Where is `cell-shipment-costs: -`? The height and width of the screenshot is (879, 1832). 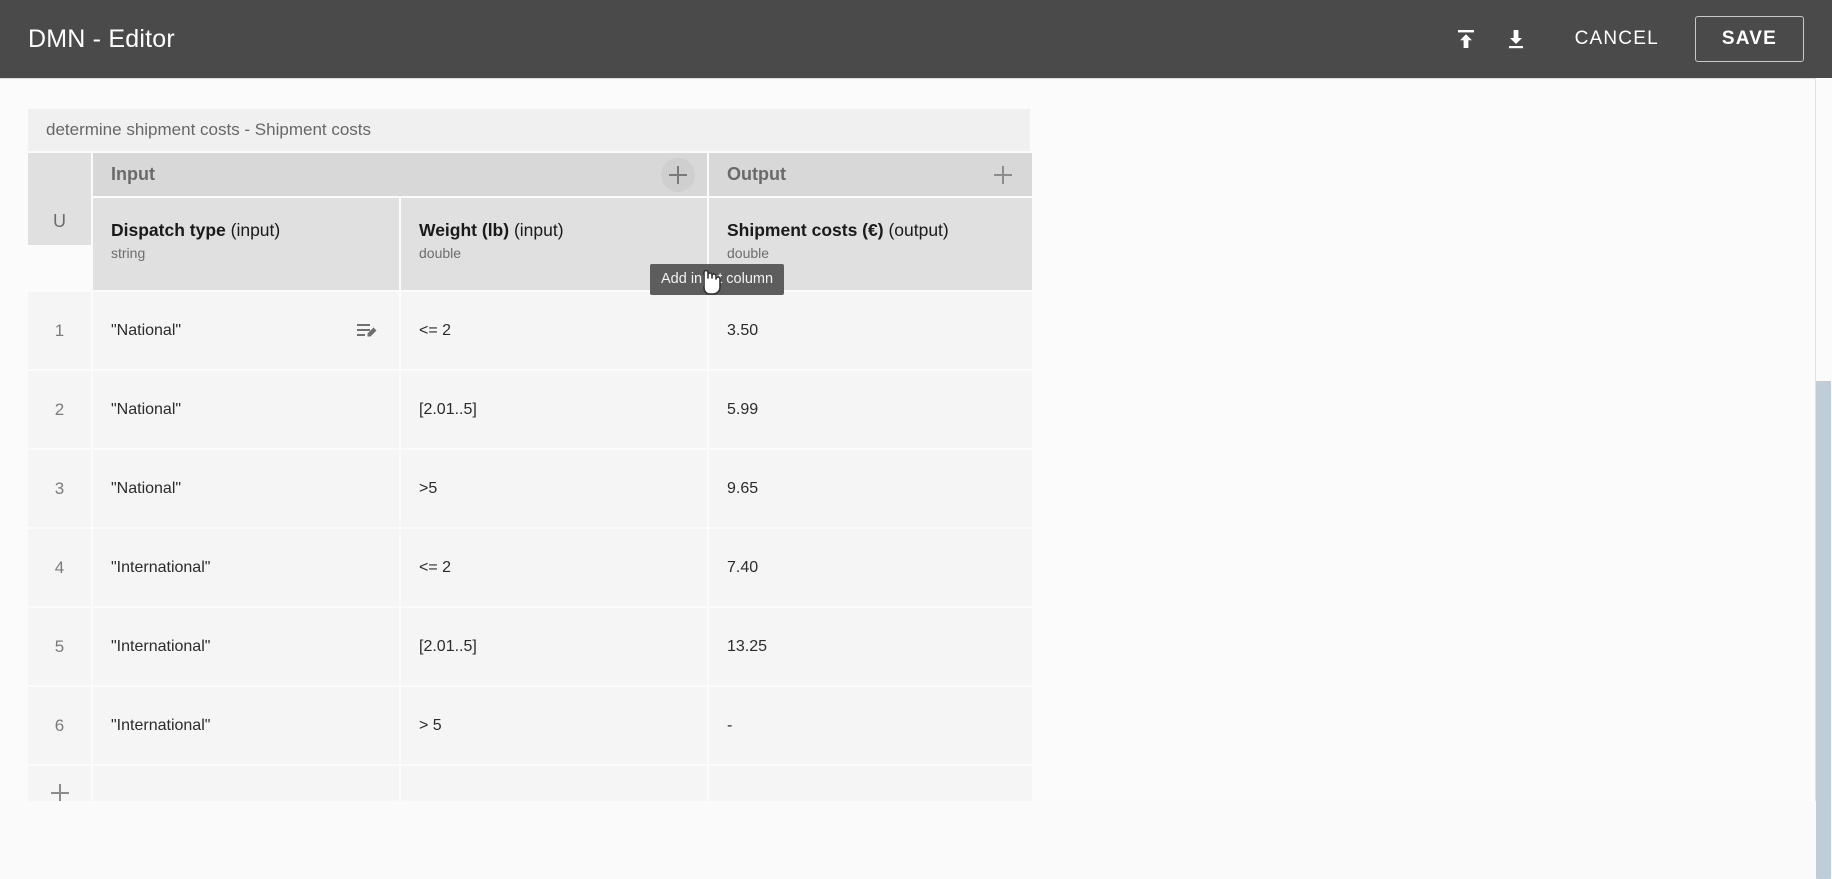
cell-shipment-costs: - is located at coordinates (870, 725).